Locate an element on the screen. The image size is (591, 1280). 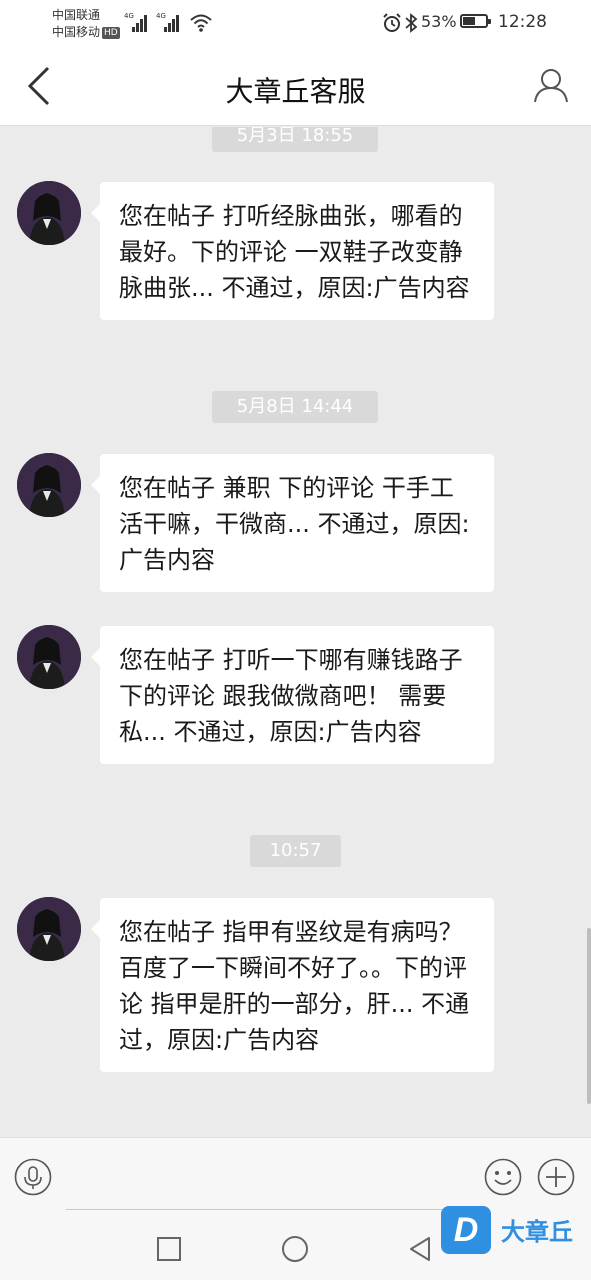
carrier-label-1: 中国联通 is located at coordinates (76, 15).